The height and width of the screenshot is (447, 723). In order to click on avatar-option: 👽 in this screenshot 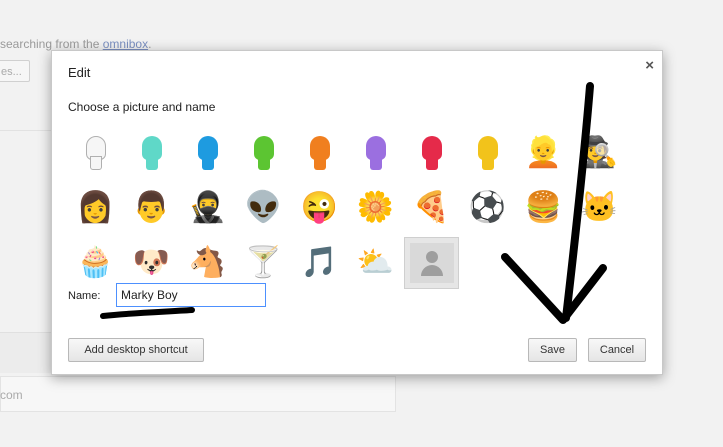, I will do `click(263, 208)`.